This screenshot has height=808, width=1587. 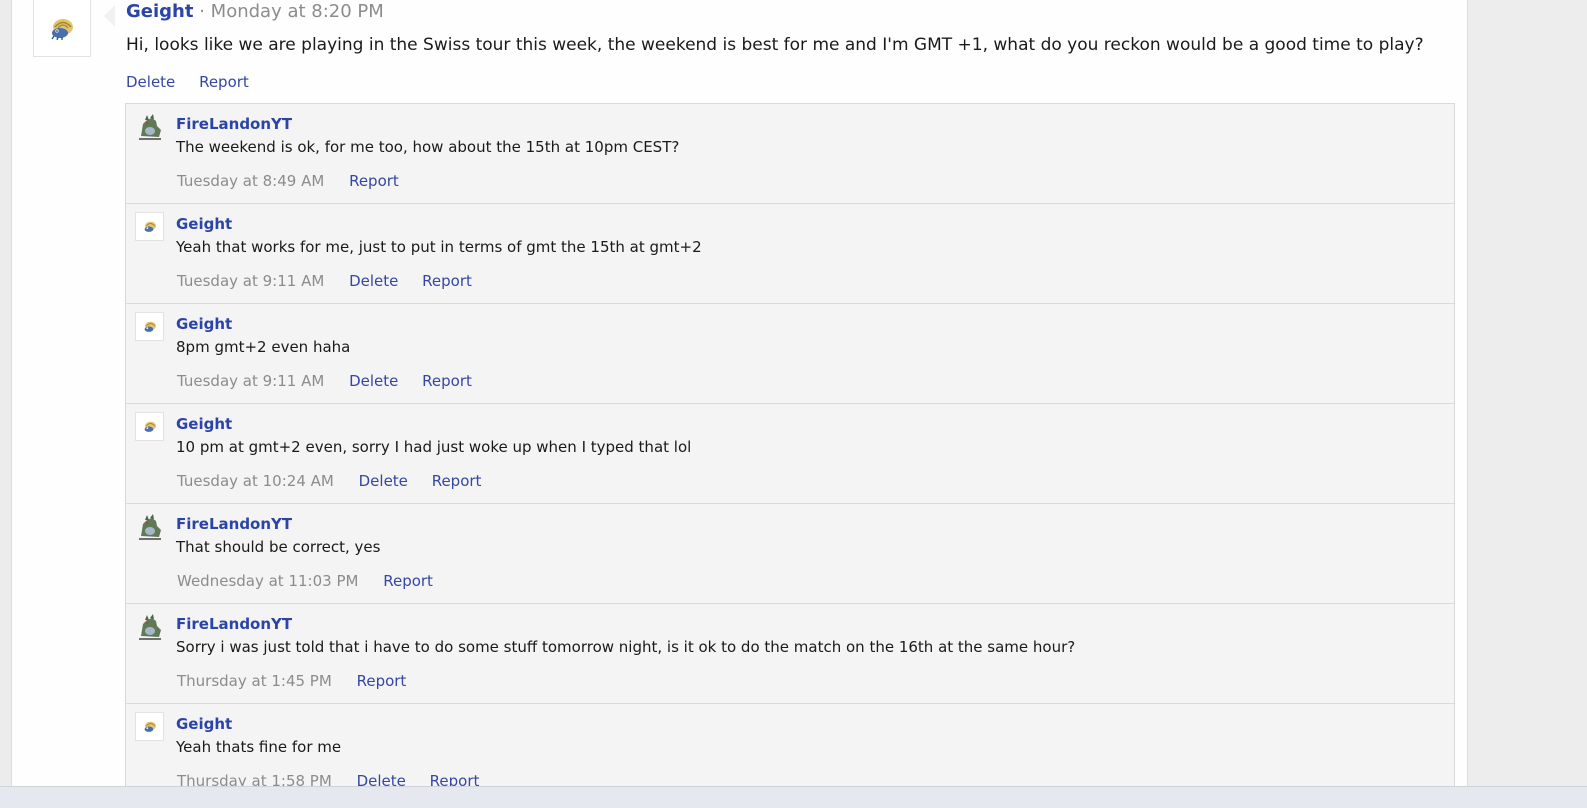 I want to click on horizontal-scrollbar, so click(x=793, y=797).